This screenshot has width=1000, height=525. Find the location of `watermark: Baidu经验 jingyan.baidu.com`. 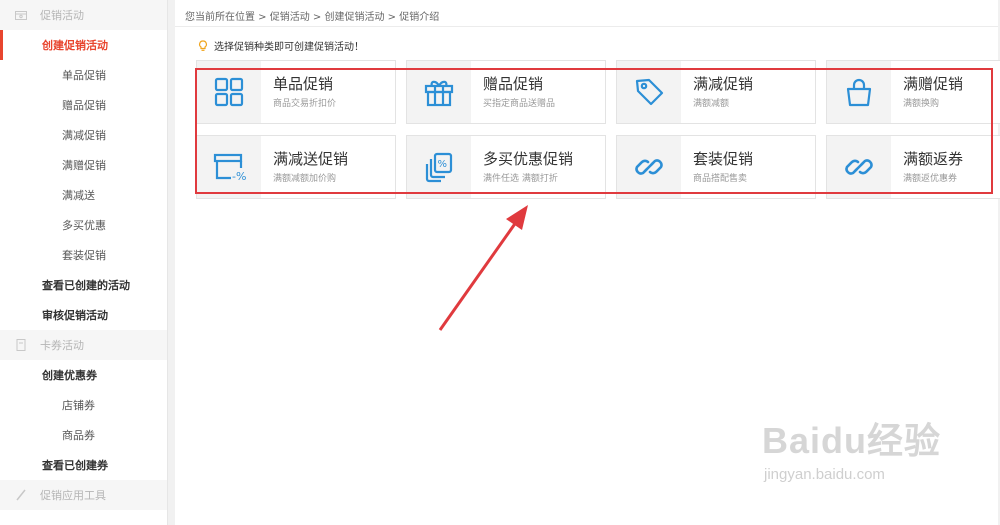

watermark: Baidu经验 jingyan.baidu.com is located at coordinates (851, 447).